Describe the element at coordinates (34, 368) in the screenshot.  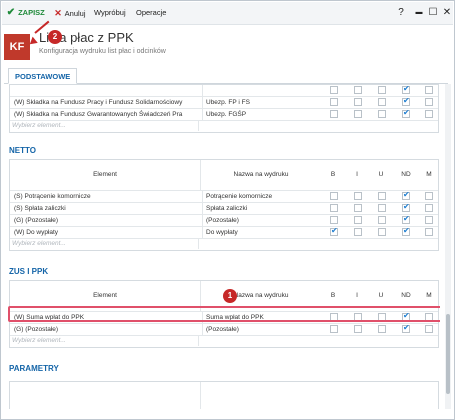
I see `section-title-parametry: PARAMETRY` at that location.